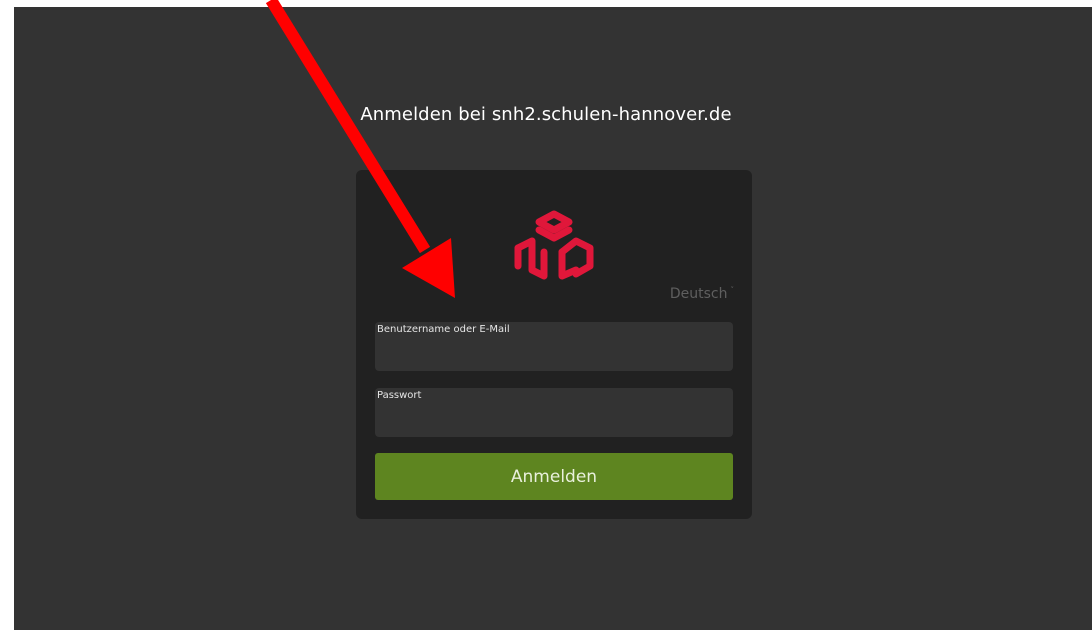 The width and height of the screenshot is (1092, 630). What do you see at coordinates (546, 114) in the screenshot?
I see `page-title: Anmelden bei snh2.schulen-hannover.de` at bounding box center [546, 114].